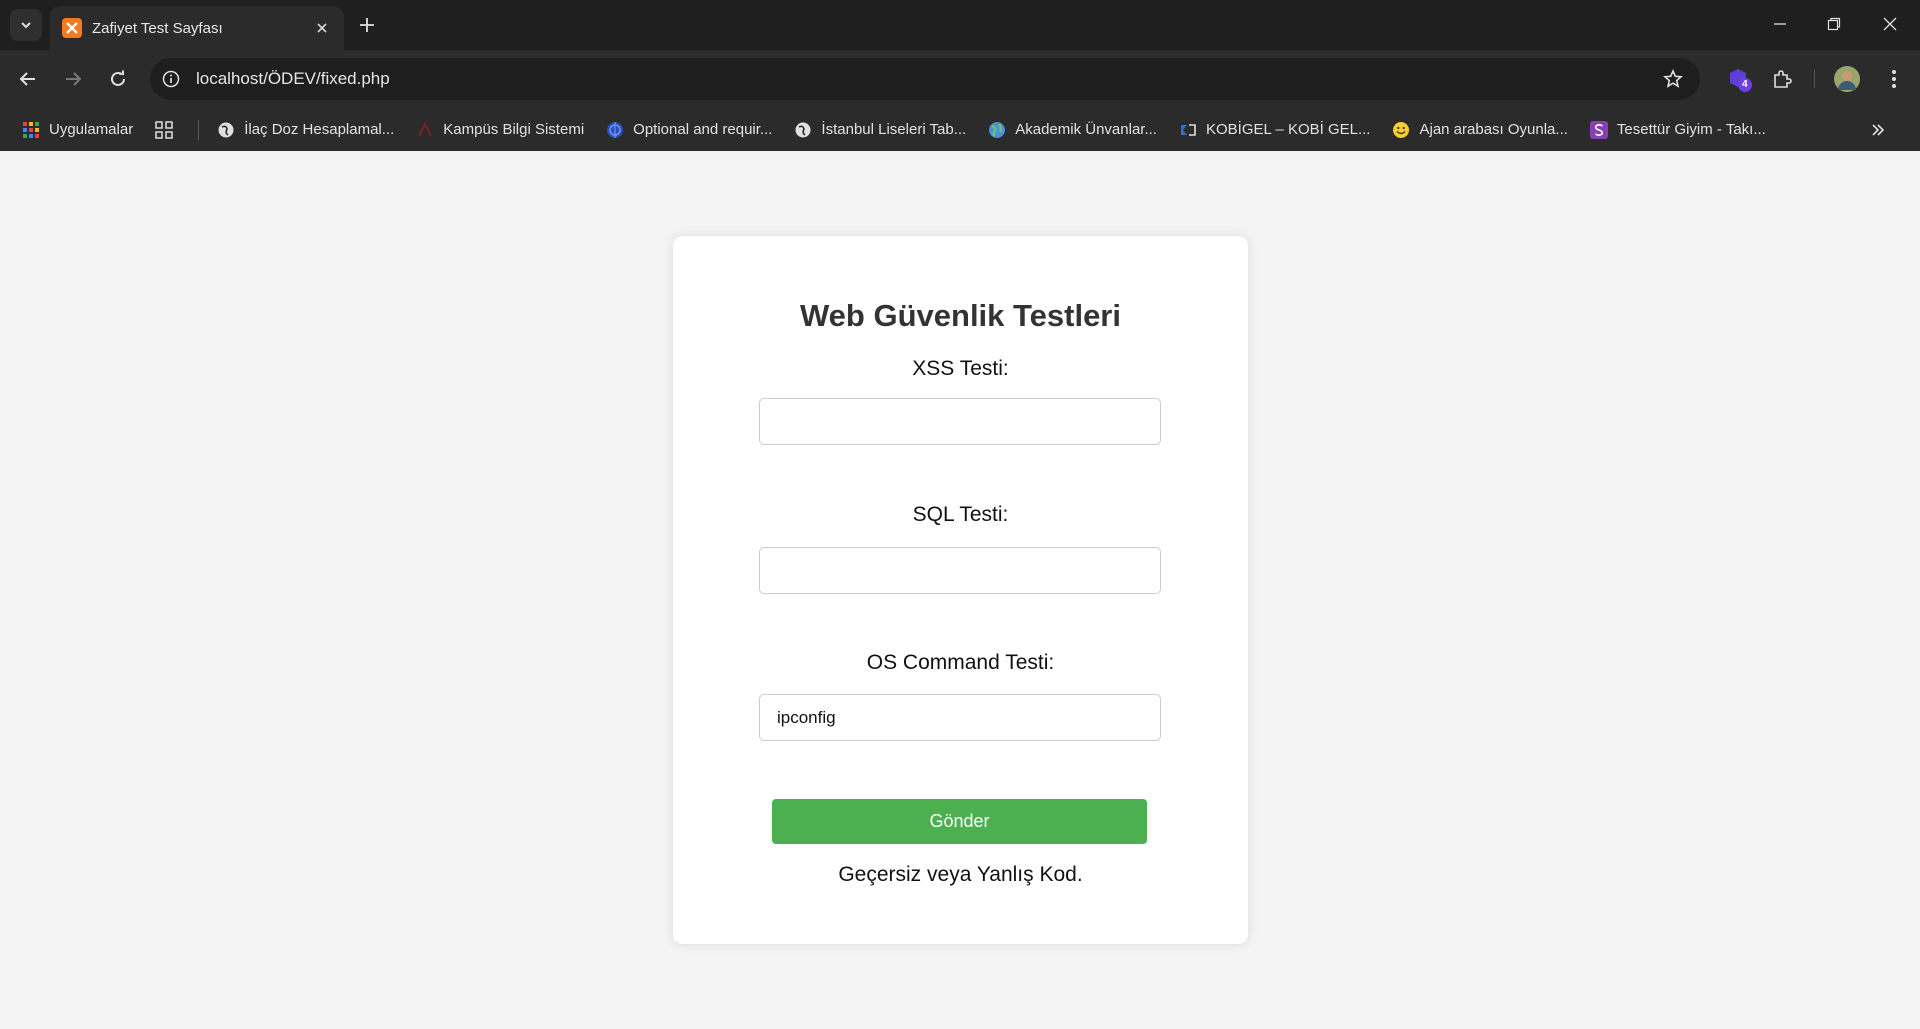 The width and height of the screenshot is (1920, 1029). Describe the element at coordinates (322, 28) in the screenshot. I see `tab-close-icon` at that location.